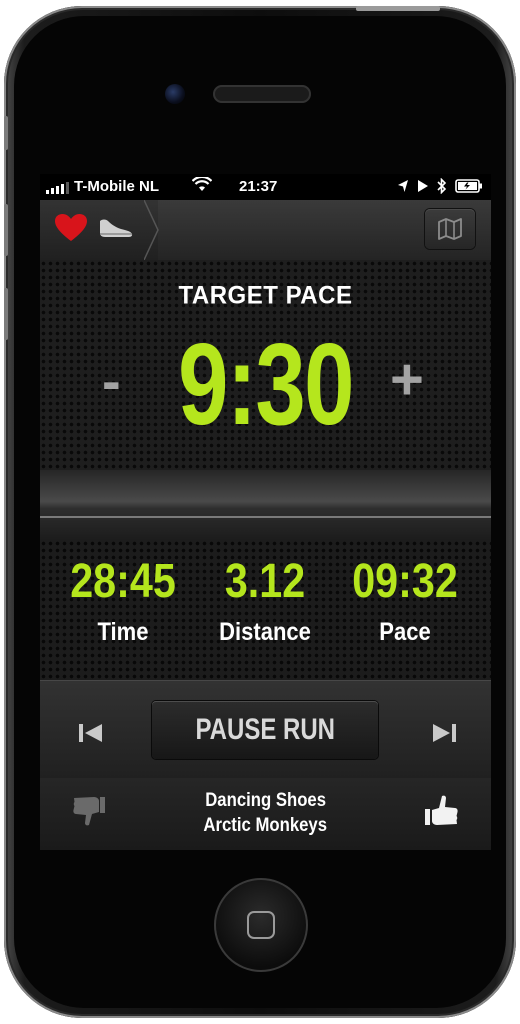 The image size is (520, 1024). What do you see at coordinates (175, 94) in the screenshot?
I see `front-camera` at bounding box center [175, 94].